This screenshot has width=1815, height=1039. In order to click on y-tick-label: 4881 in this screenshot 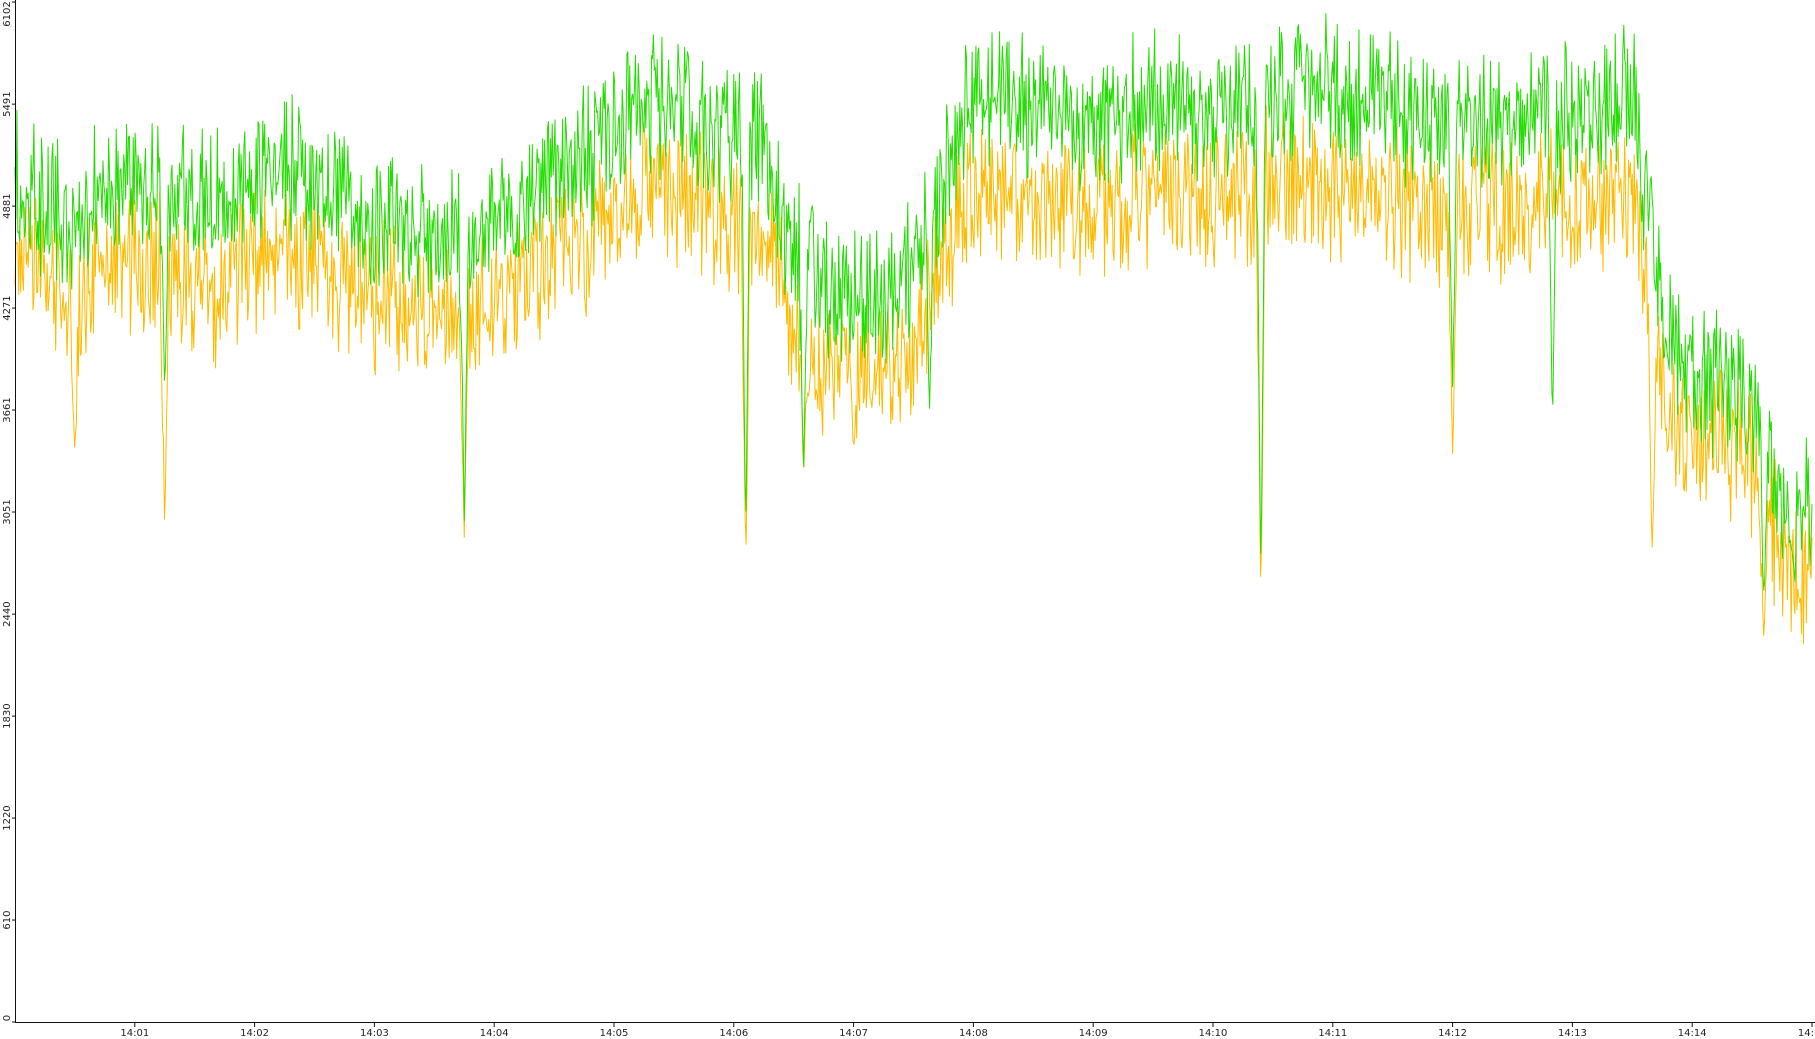, I will do `click(7, 205)`.